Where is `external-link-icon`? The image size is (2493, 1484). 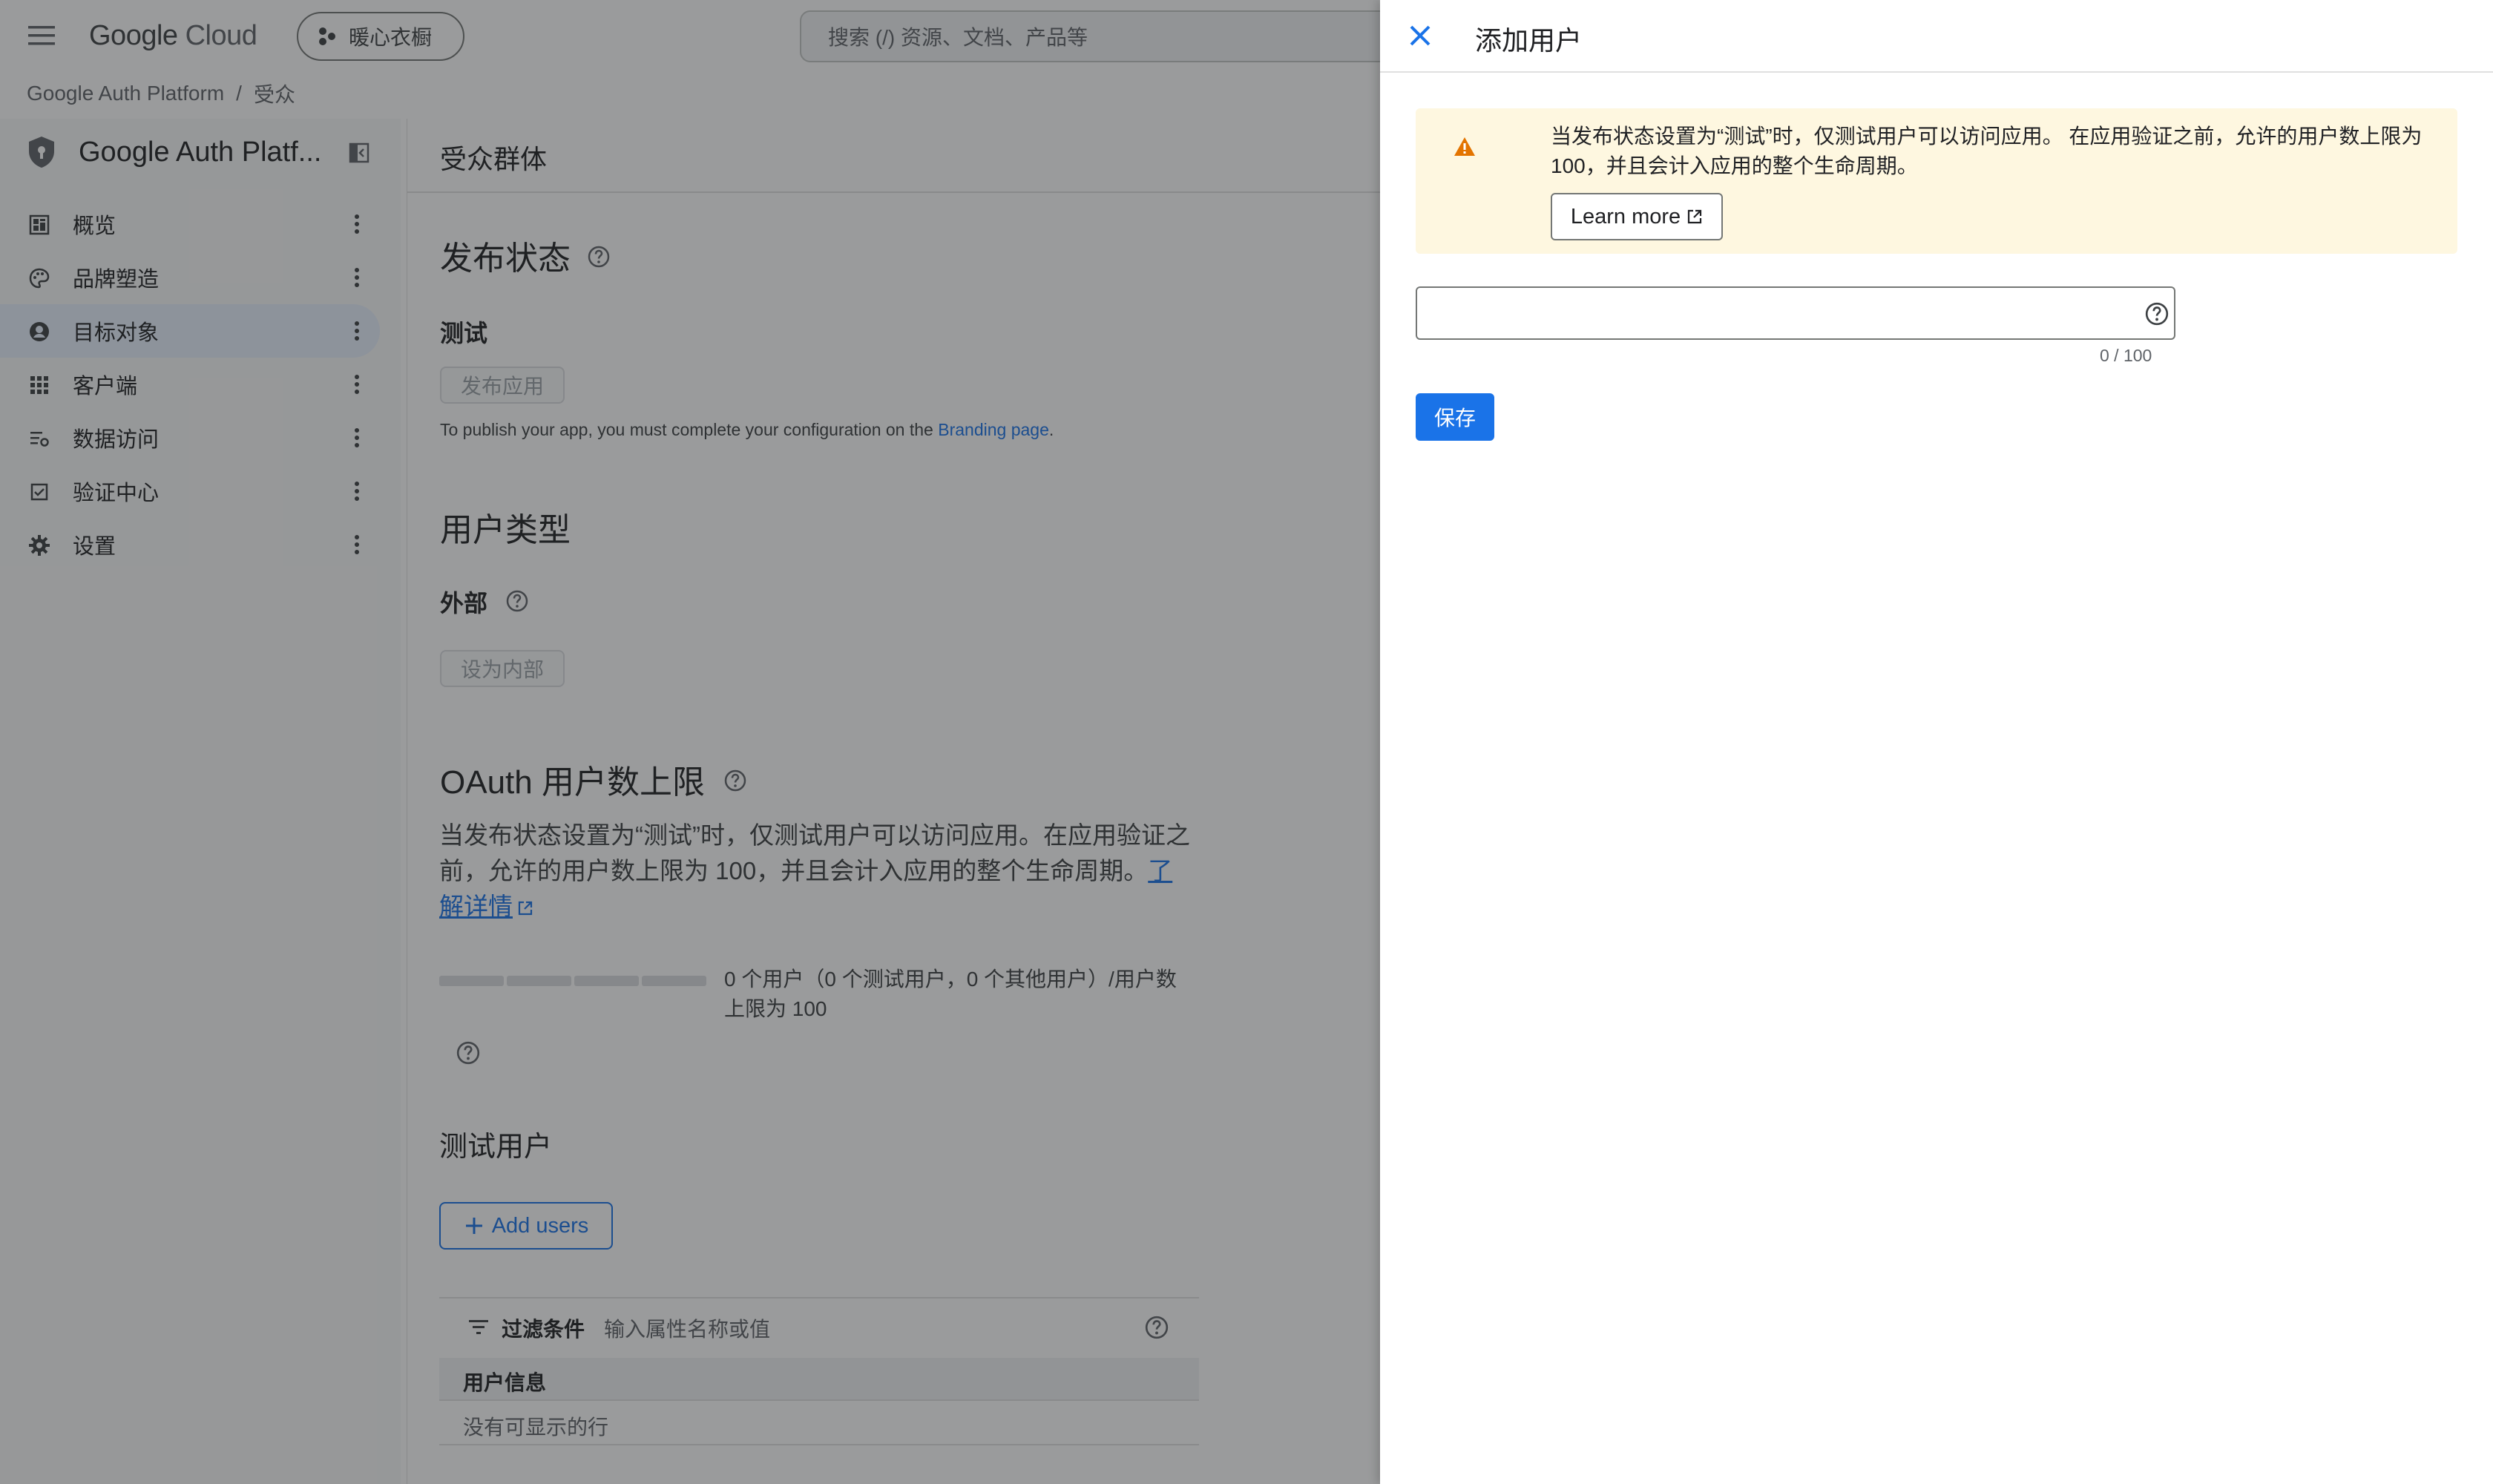
external-link-icon is located at coordinates (1695, 216).